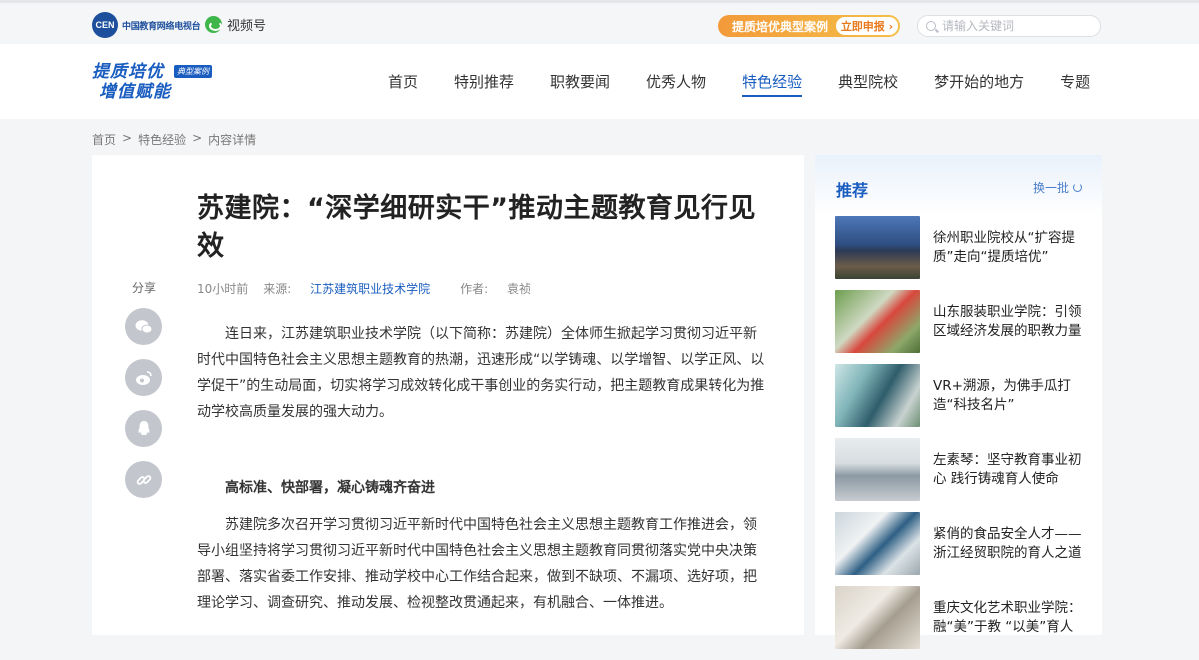 This screenshot has width=1199, height=660. I want to click on recommend-item: 左素琴：坚守教育事业初心 践行铸魂育人使命, so click(960, 469).